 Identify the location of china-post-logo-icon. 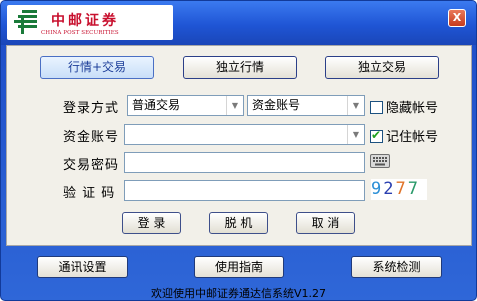
(25, 22).